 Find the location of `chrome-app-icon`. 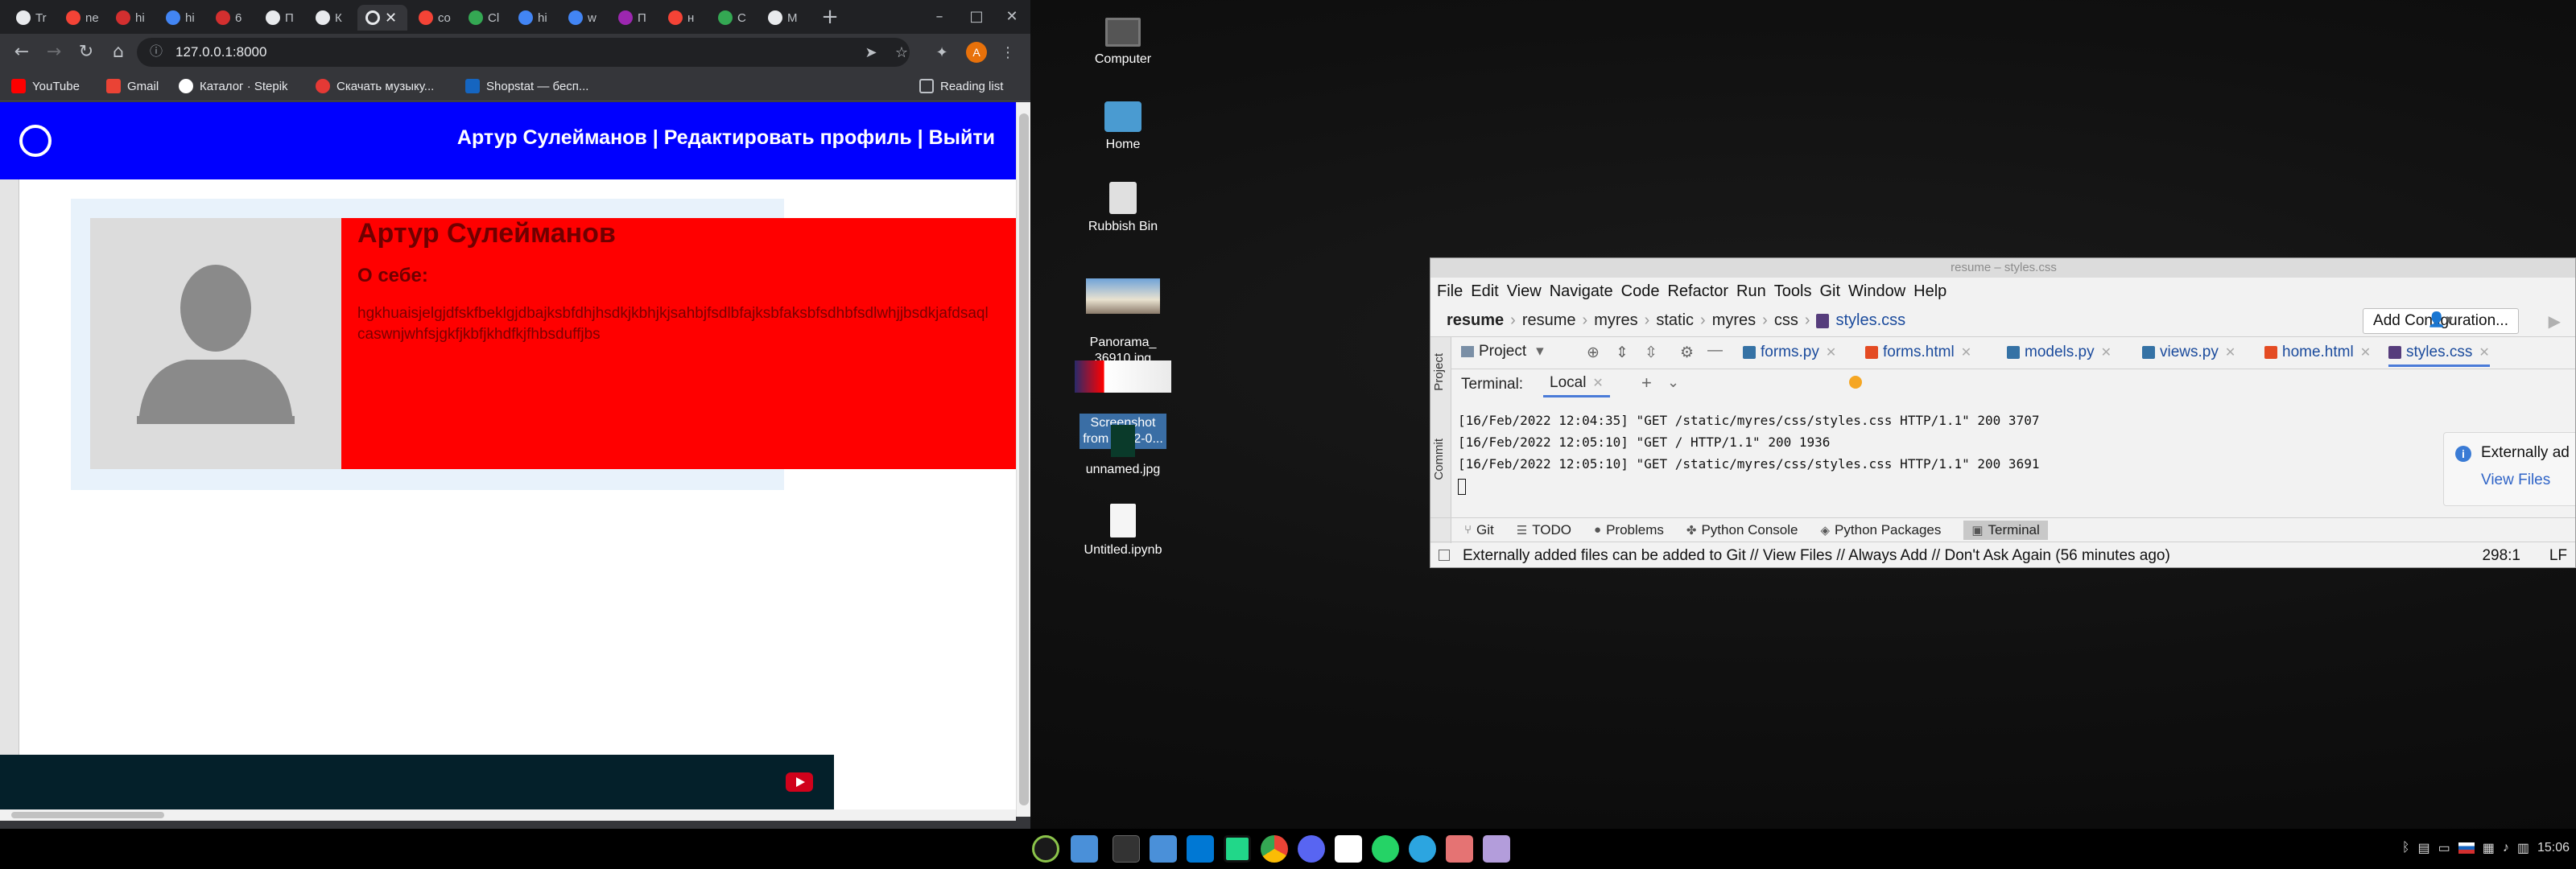

chrome-app-icon is located at coordinates (1274, 849).